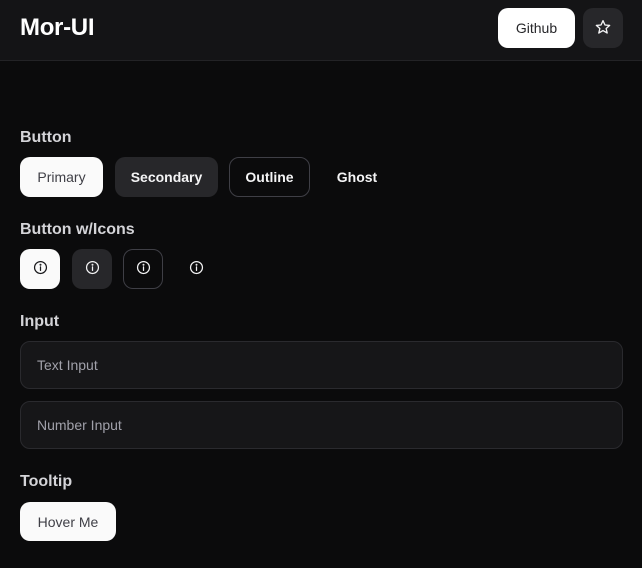 The width and height of the screenshot is (642, 568). I want to click on number-input, so click(321, 425).